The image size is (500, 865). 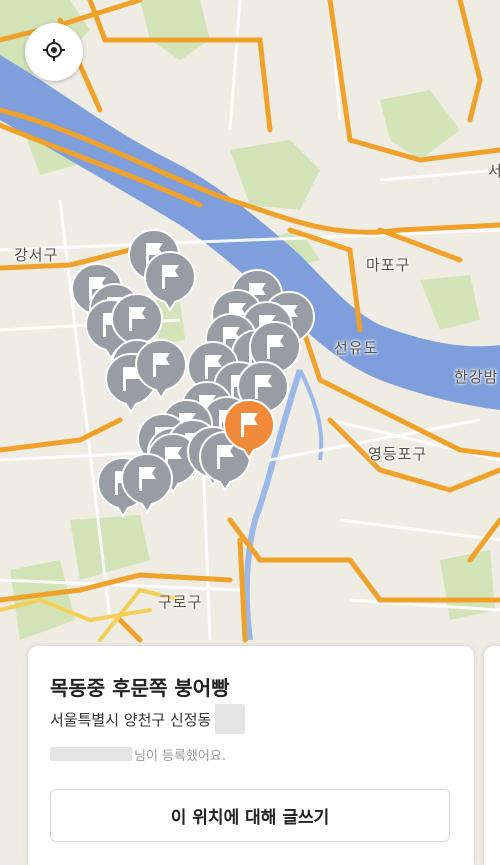 I want to click on registered-by-row: 님이 등록했어요., so click(x=138, y=754).